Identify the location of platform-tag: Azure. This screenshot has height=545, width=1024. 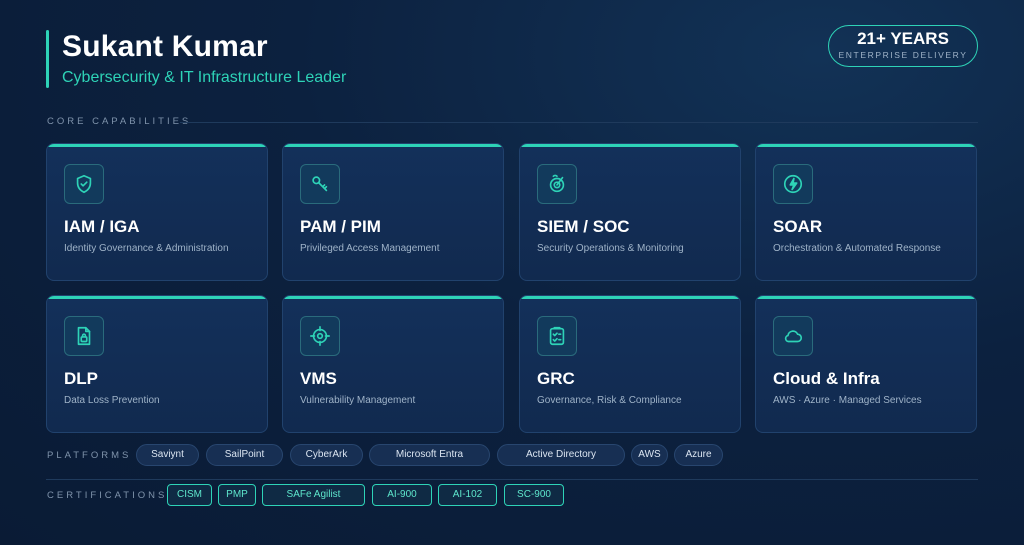
(698, 455).